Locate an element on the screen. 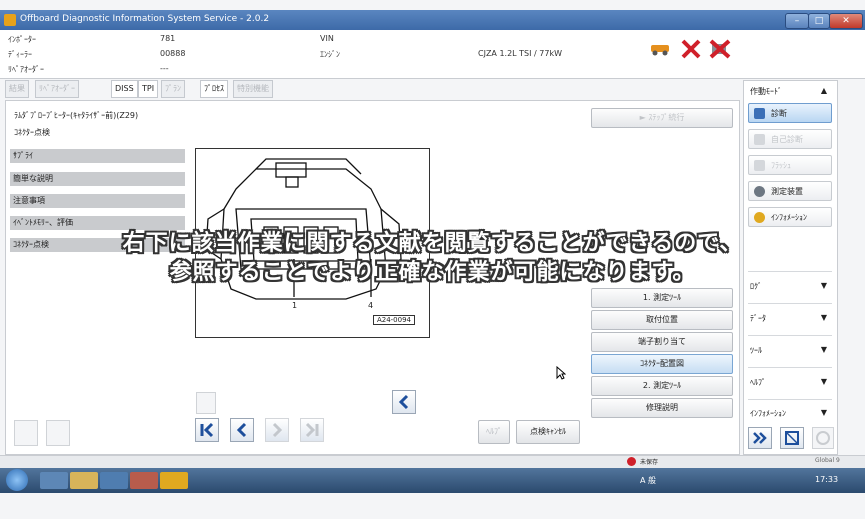  forward-double-button is located at coordinates (760, 438).